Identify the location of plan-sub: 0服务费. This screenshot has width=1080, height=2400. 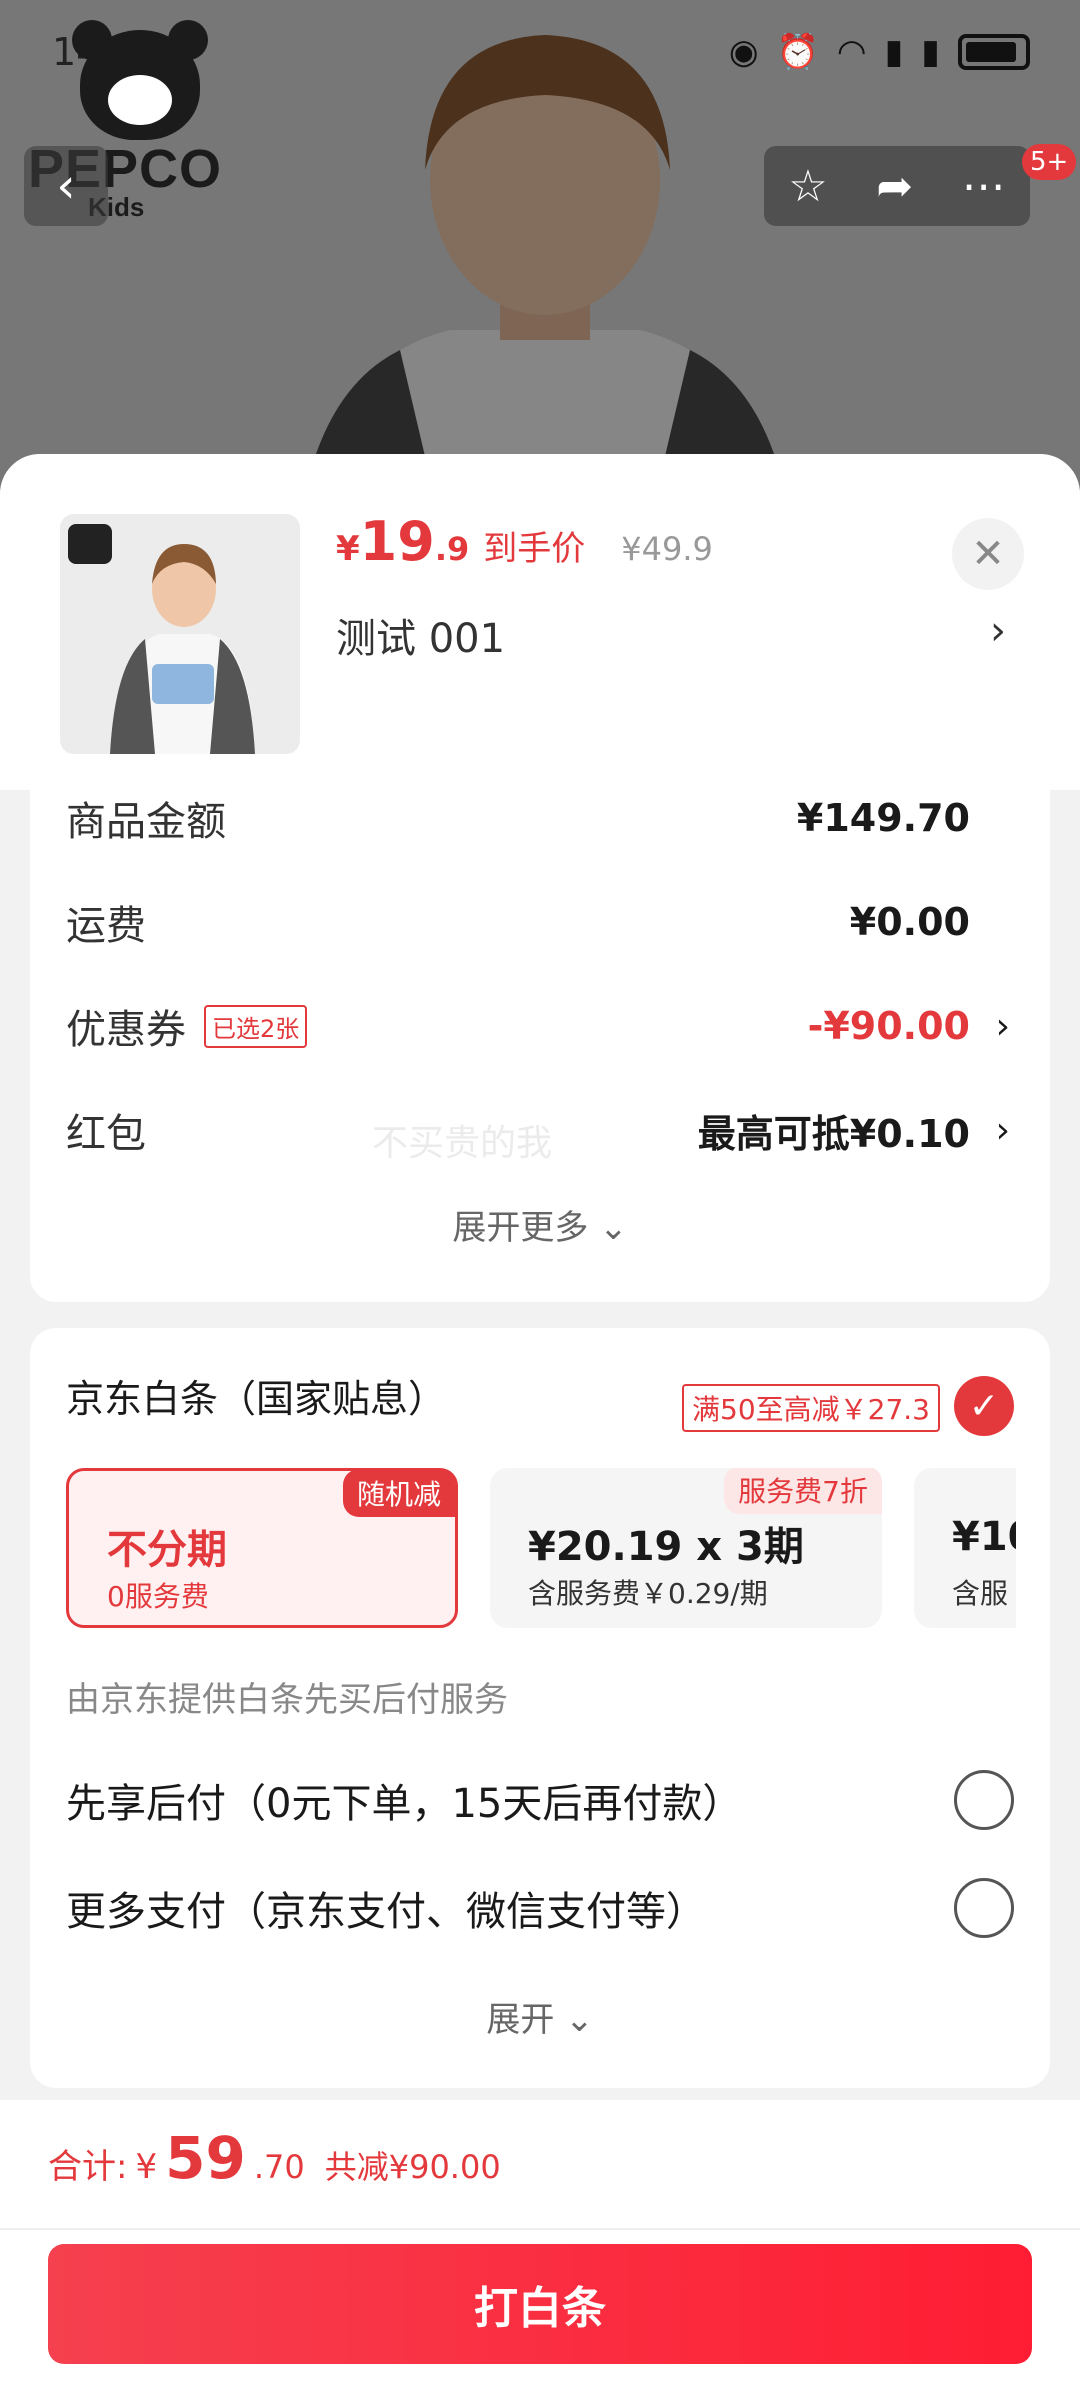
(158, 1596).